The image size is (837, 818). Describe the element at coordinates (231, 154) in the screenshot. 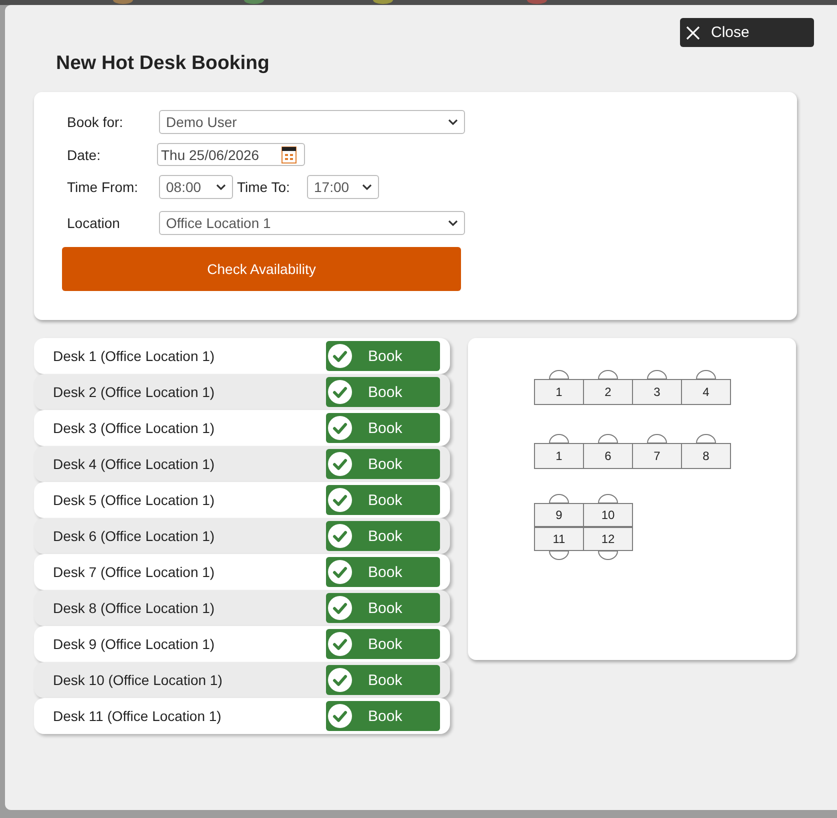

I see `date-field: Thu 25/06/2026` at that location.